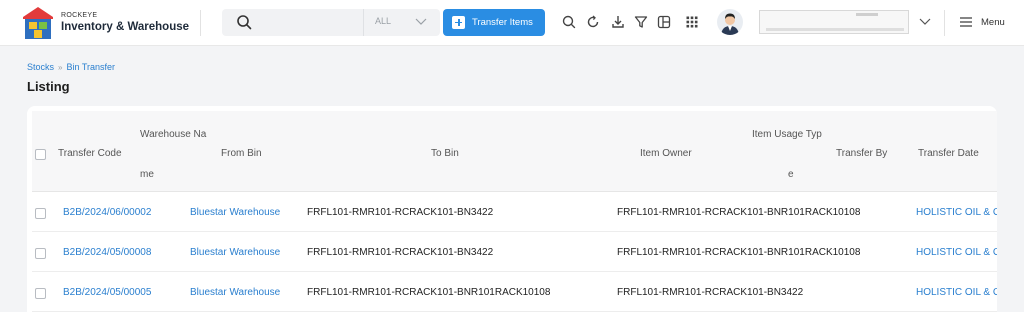  I want to click on page-title: Listing, so click(48, 86).